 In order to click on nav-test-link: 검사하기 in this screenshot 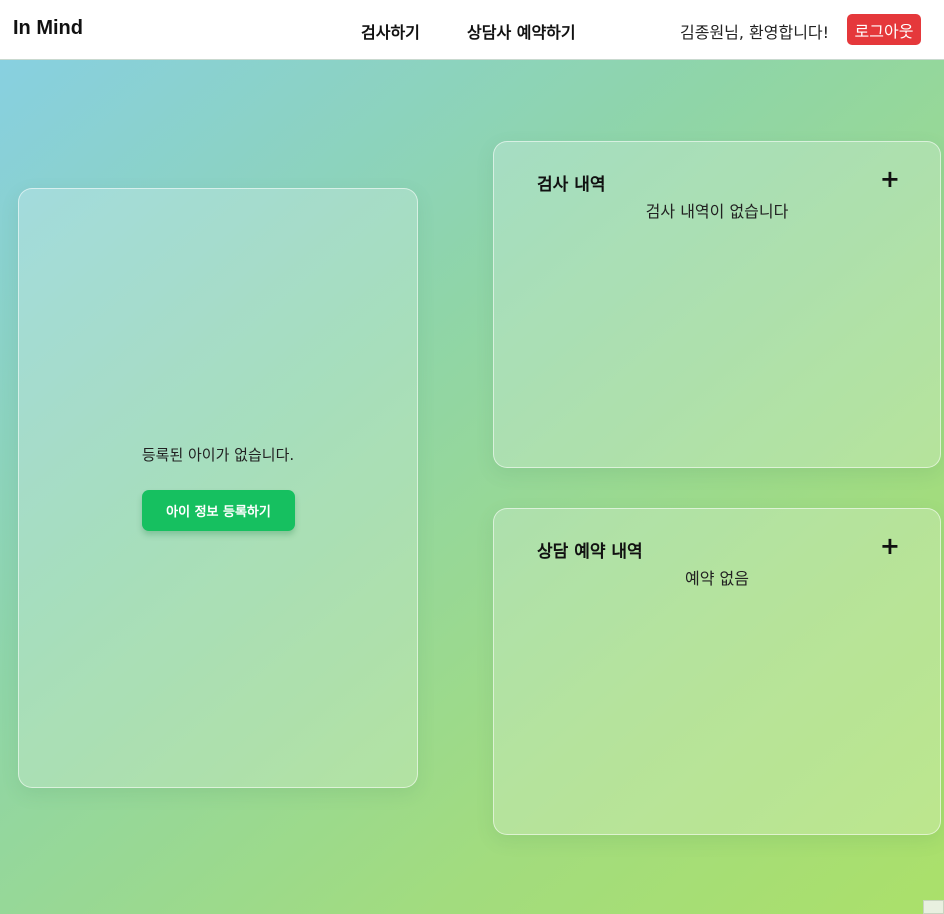, I will do `click(390, 31)`.